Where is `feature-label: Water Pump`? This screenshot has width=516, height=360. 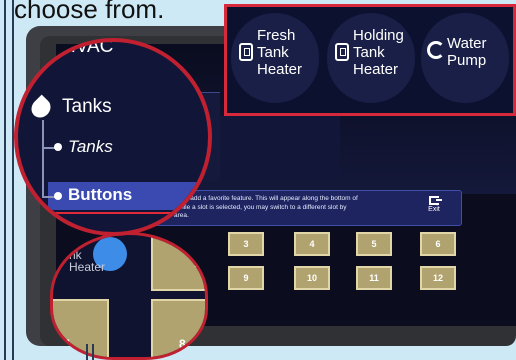 feature-label: Water Pump is located at coordinates (466, 52).